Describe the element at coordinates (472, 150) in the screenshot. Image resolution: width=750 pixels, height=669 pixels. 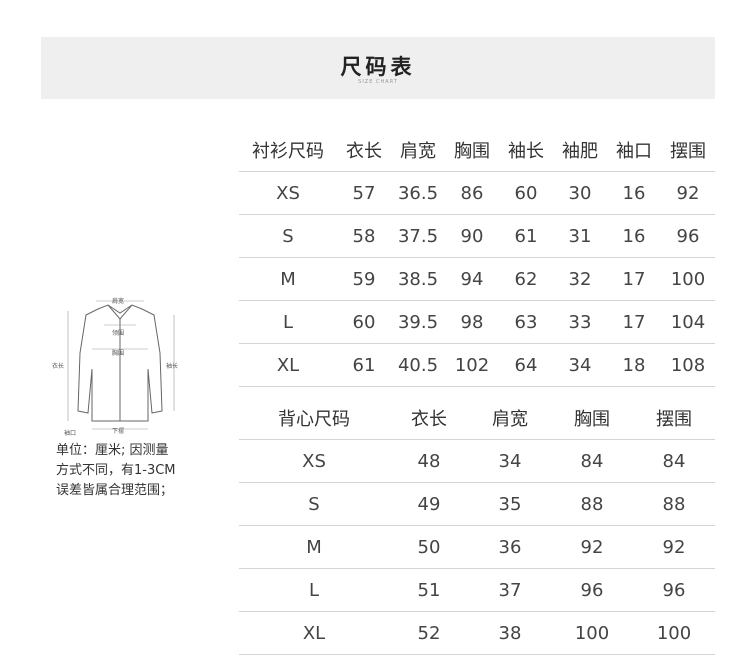
I see `shirt-column-header: 胸围` at that location.